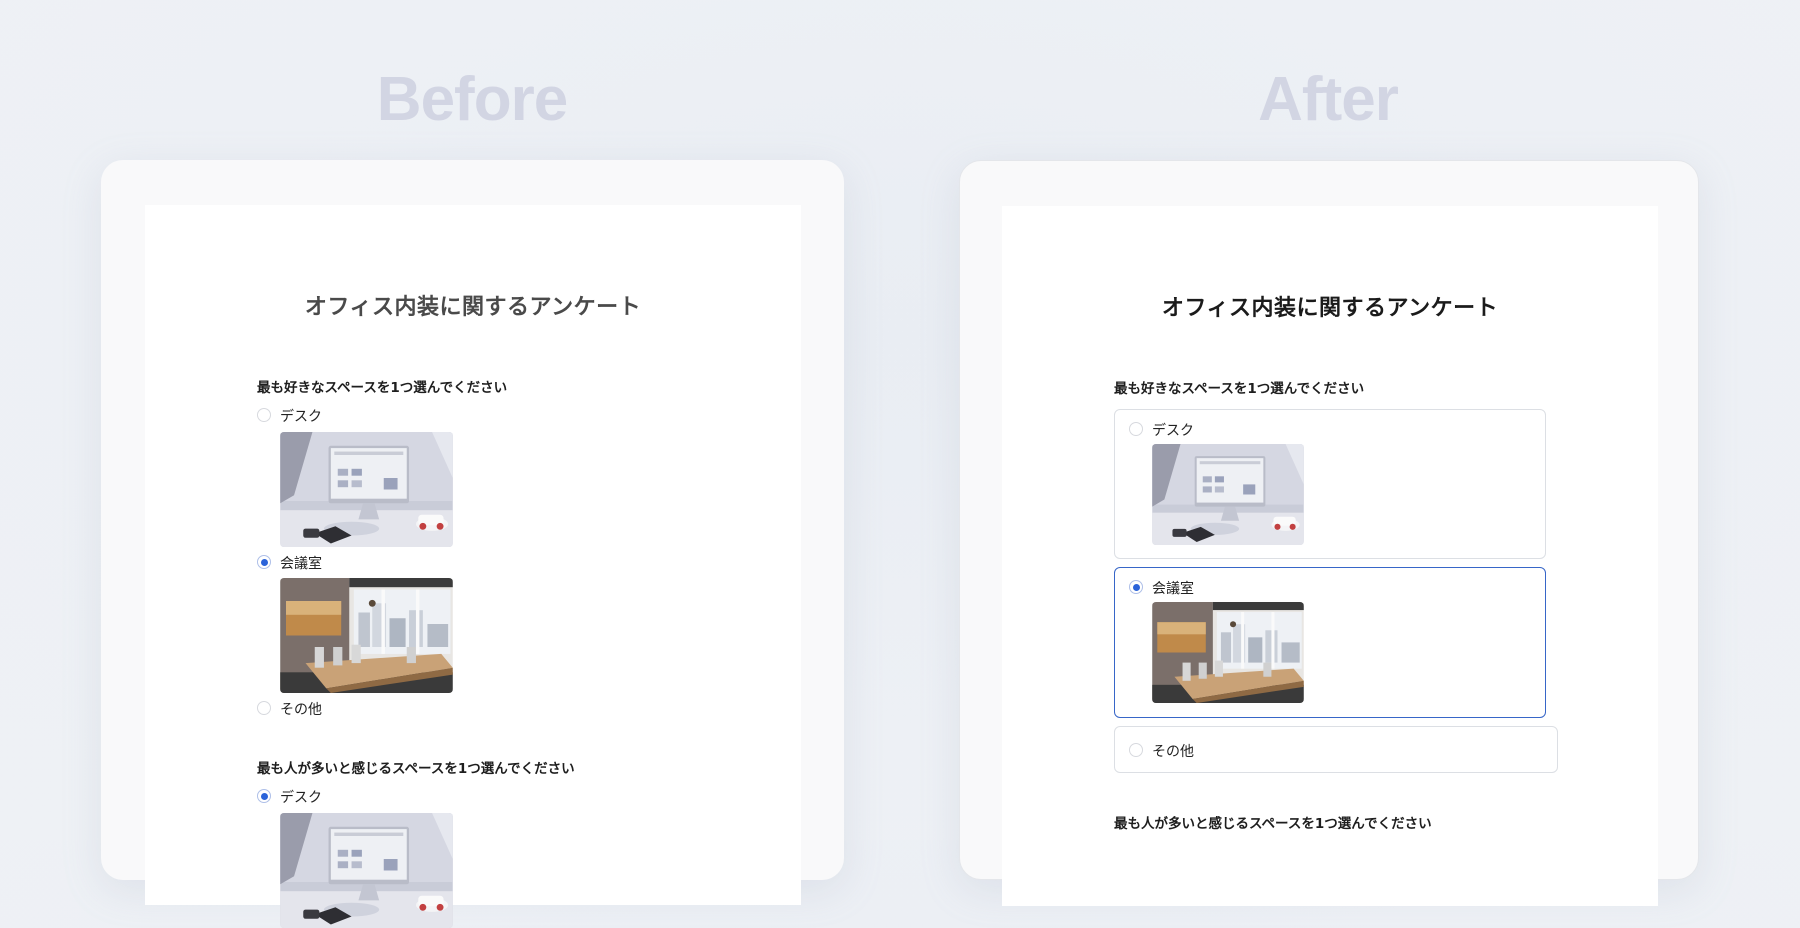  Describe the element at coordinates (1336, 749) in the screenshot. I see `q1-option-other: その他` at that location.